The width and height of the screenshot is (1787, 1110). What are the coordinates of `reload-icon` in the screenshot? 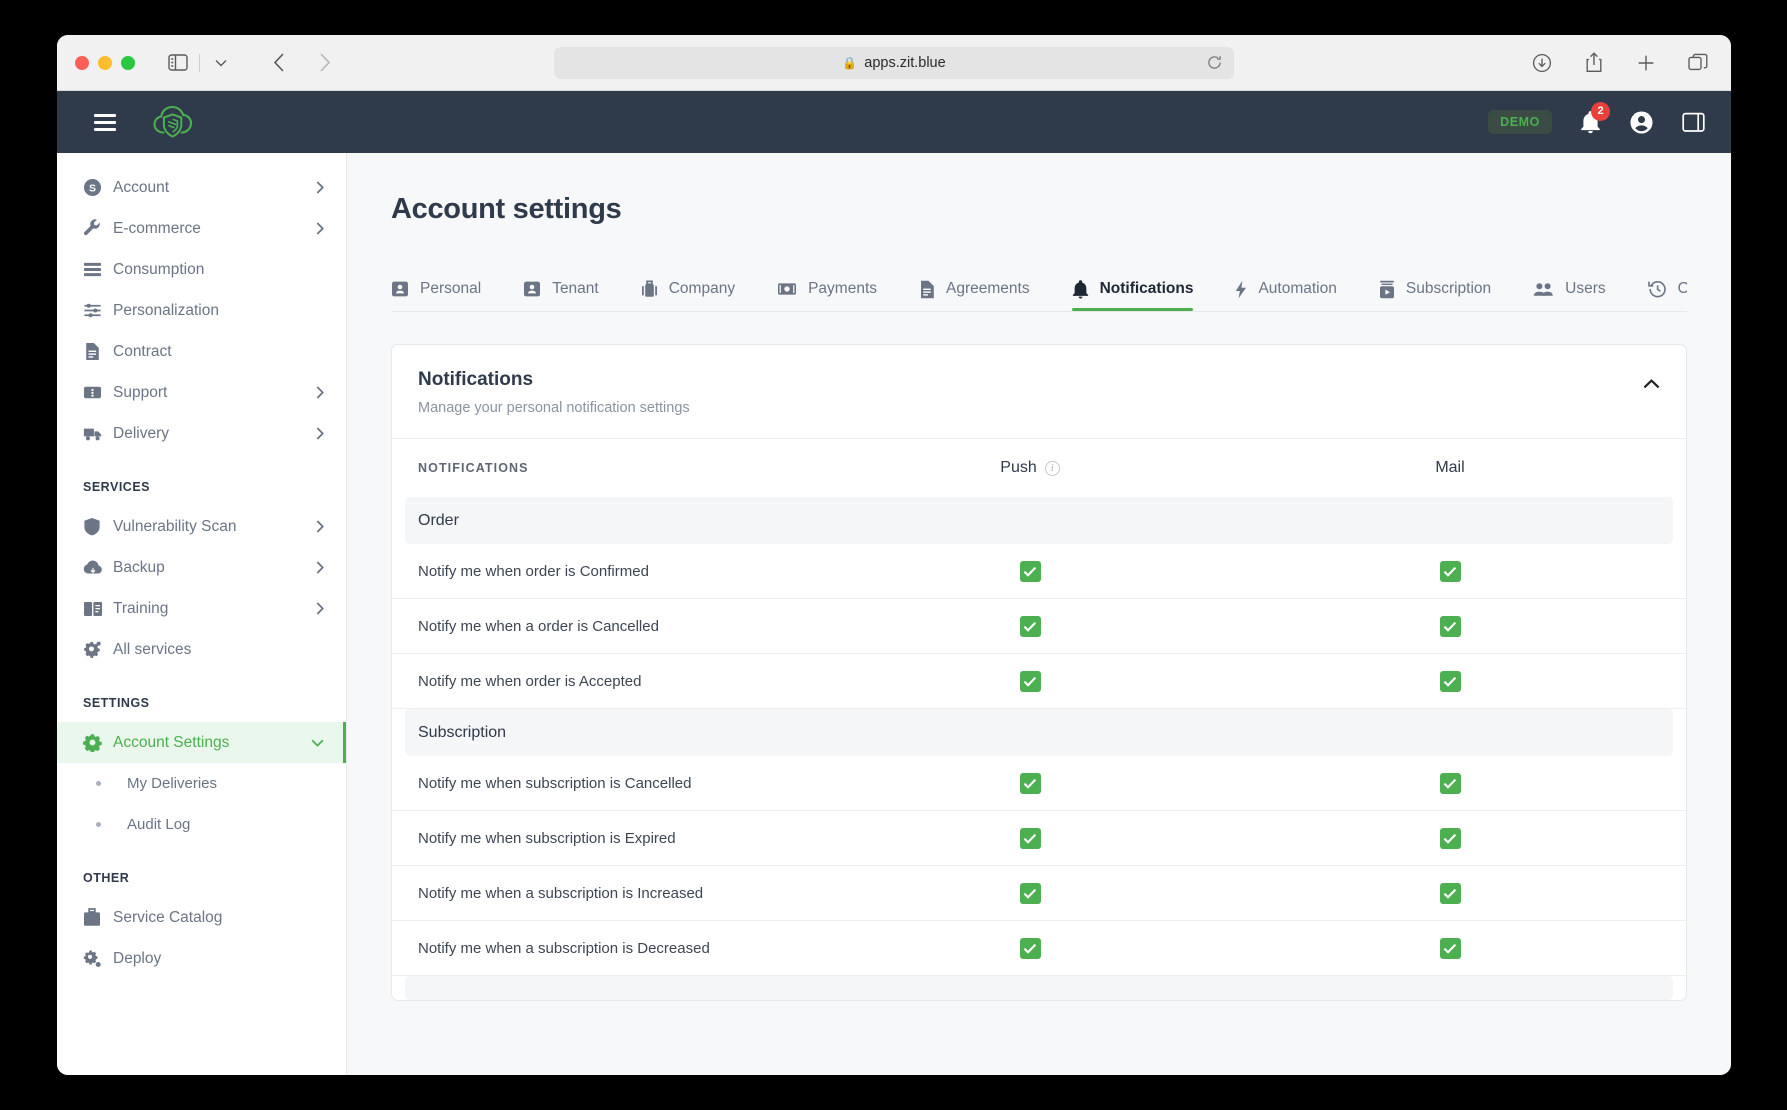 It's located at (1214, 62).